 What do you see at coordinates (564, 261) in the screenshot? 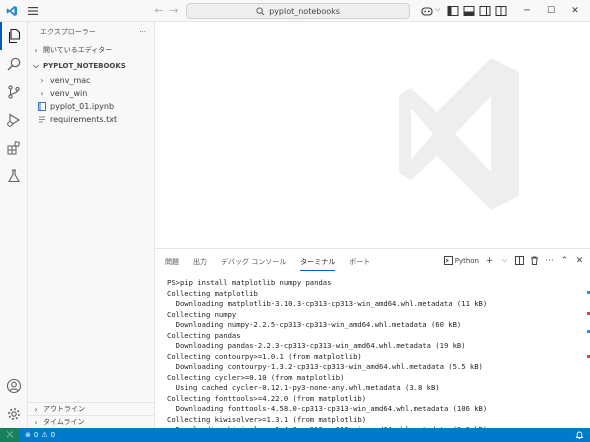
I see `maximize-panel-icon: ⌃` at bounding box center [564, 261].